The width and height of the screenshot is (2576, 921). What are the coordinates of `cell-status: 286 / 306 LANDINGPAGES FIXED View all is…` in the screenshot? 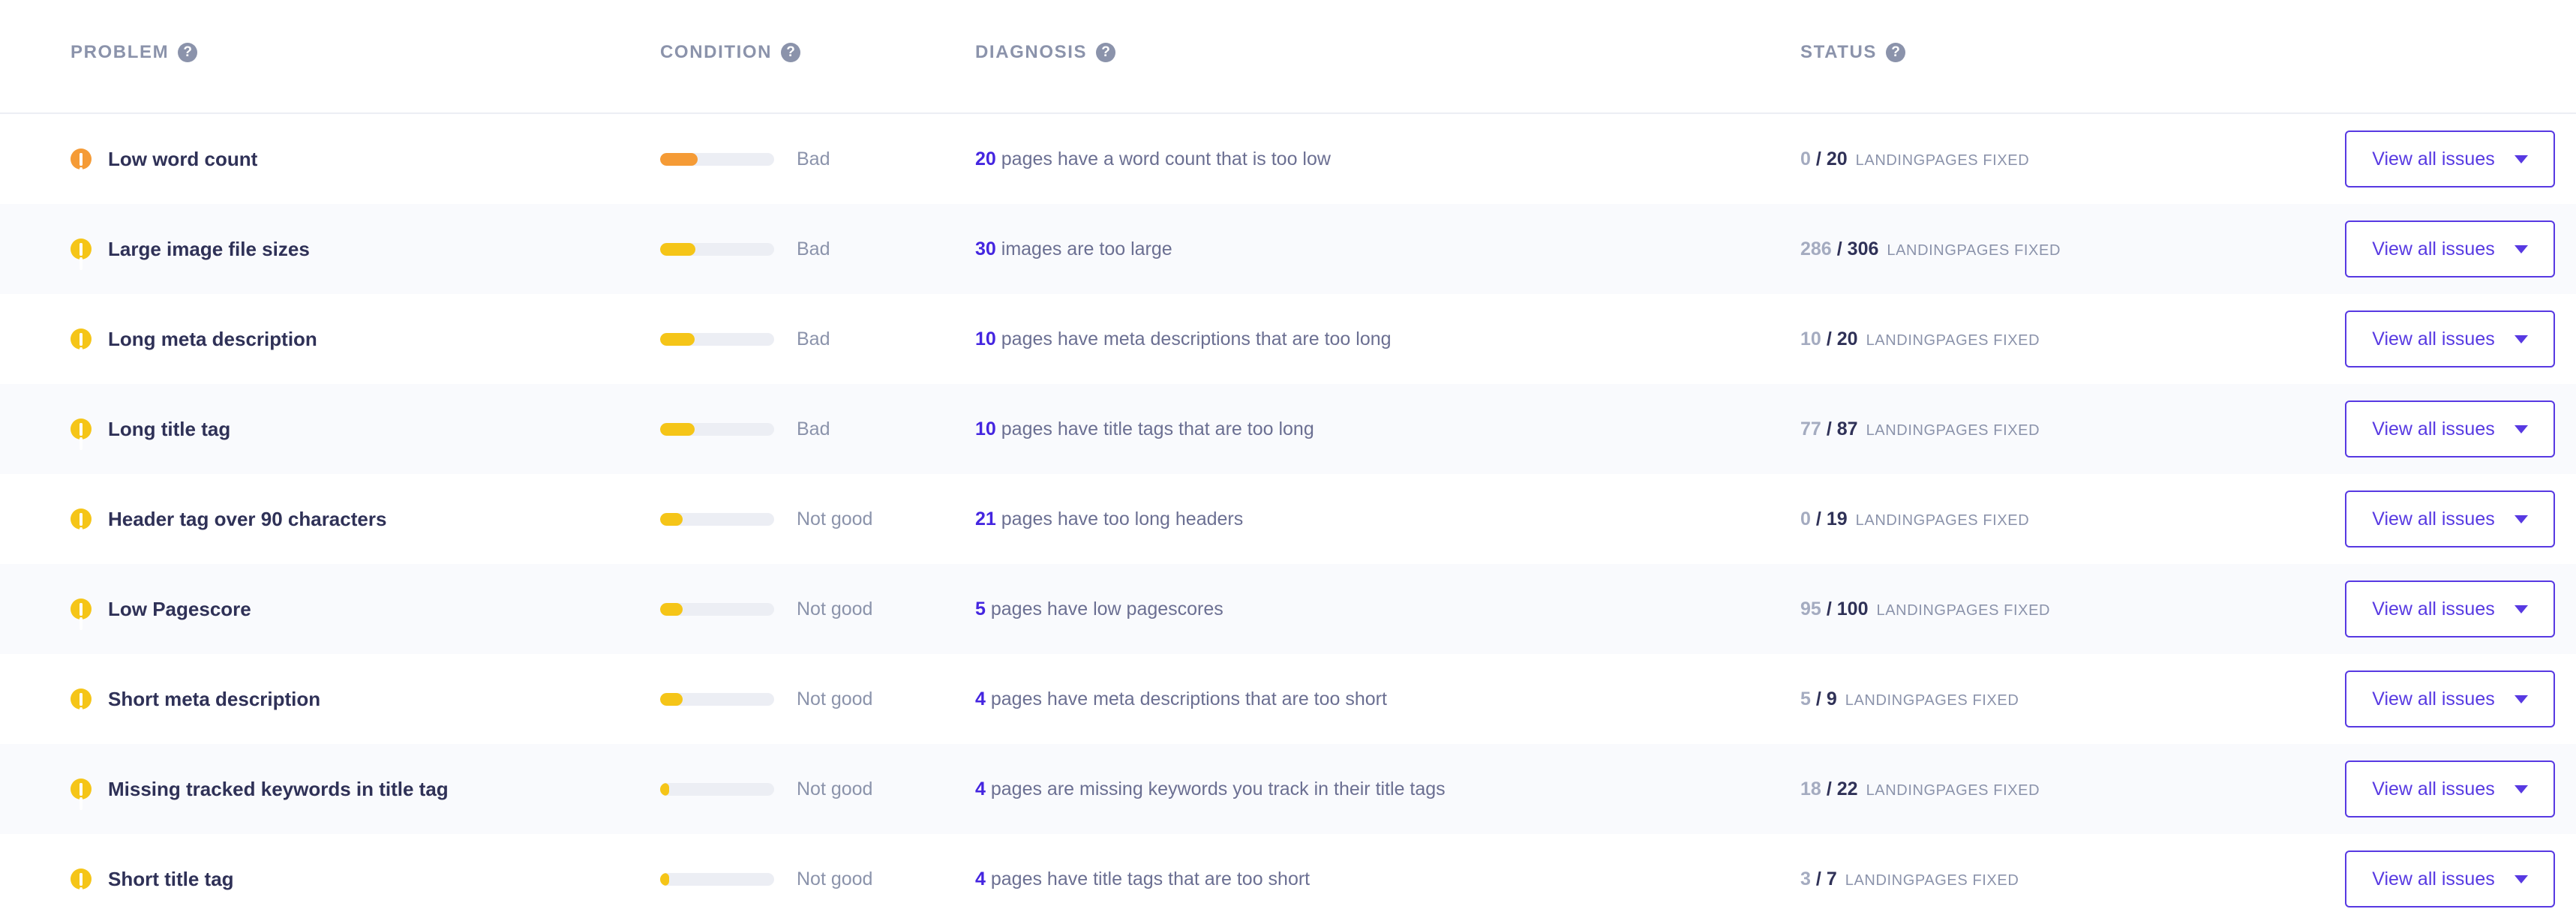 It's located at (2188, 249).